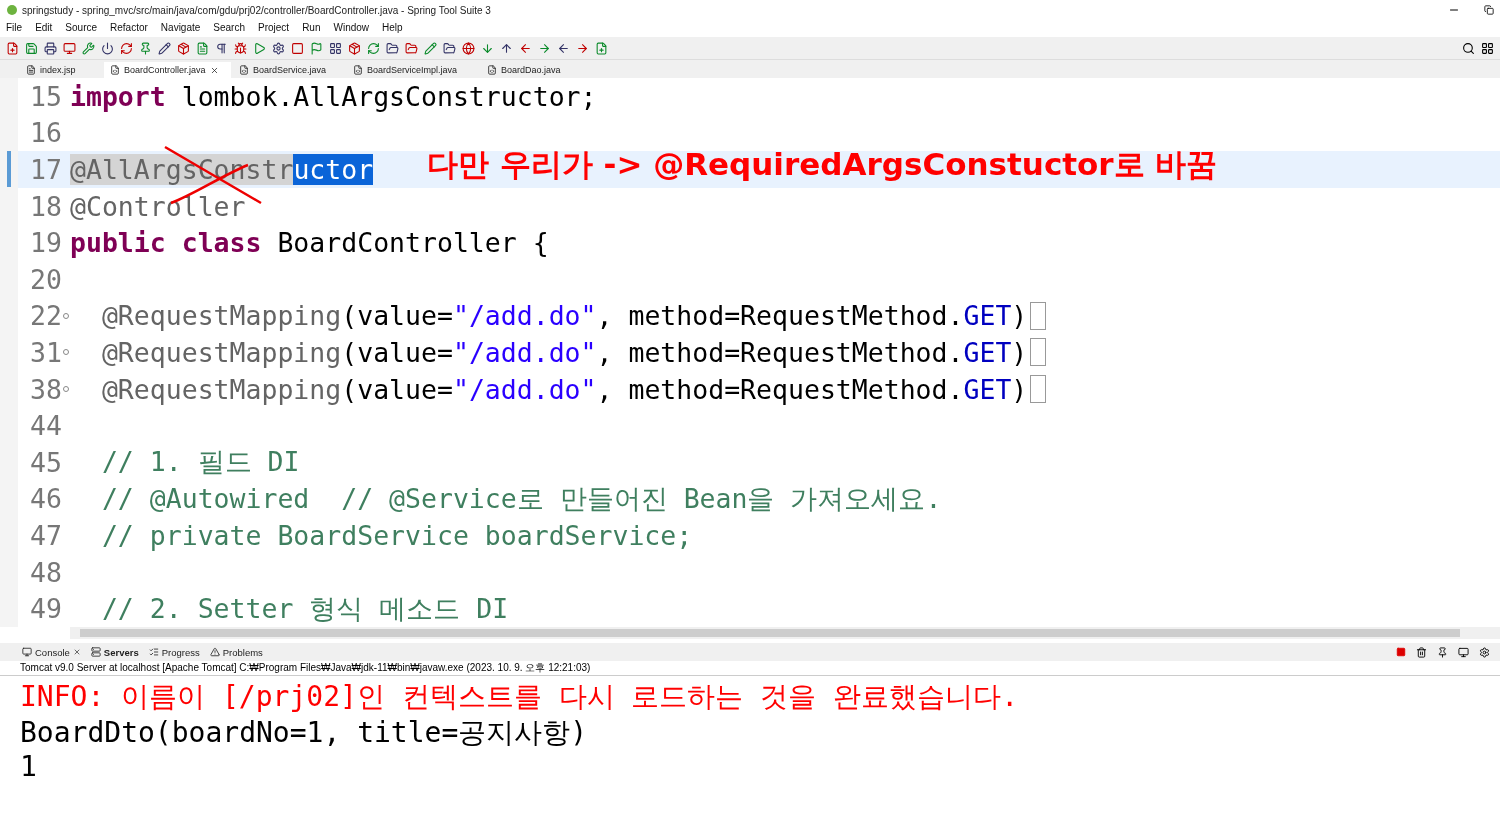 The image size is (1500, 830). Describe the element at coordinates (45, 535) in the screenshot. I see `line-number: 47` at that location.